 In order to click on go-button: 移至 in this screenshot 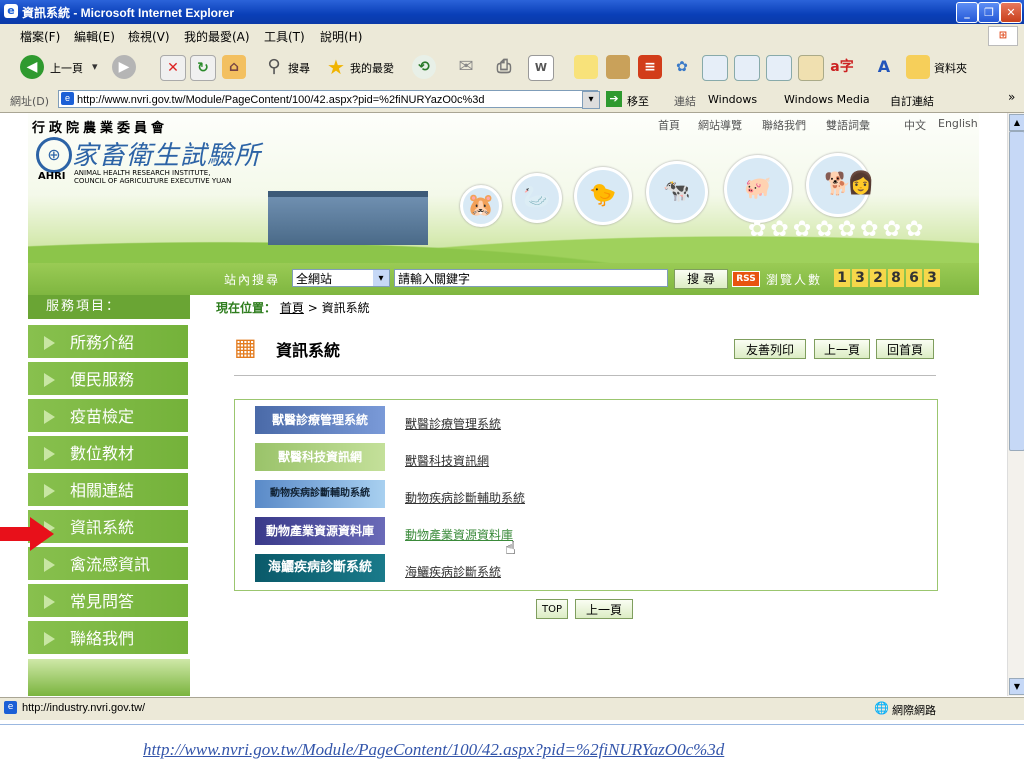, I will do `click(638, 101)`.